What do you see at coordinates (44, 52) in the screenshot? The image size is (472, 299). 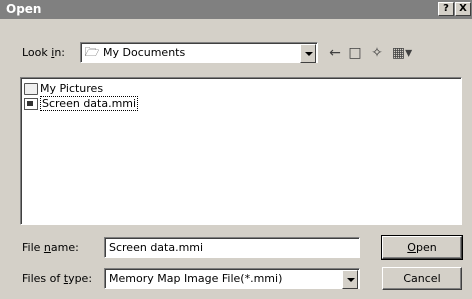 I see `look-in-label: Look in:` at bounding box center [44, 52].